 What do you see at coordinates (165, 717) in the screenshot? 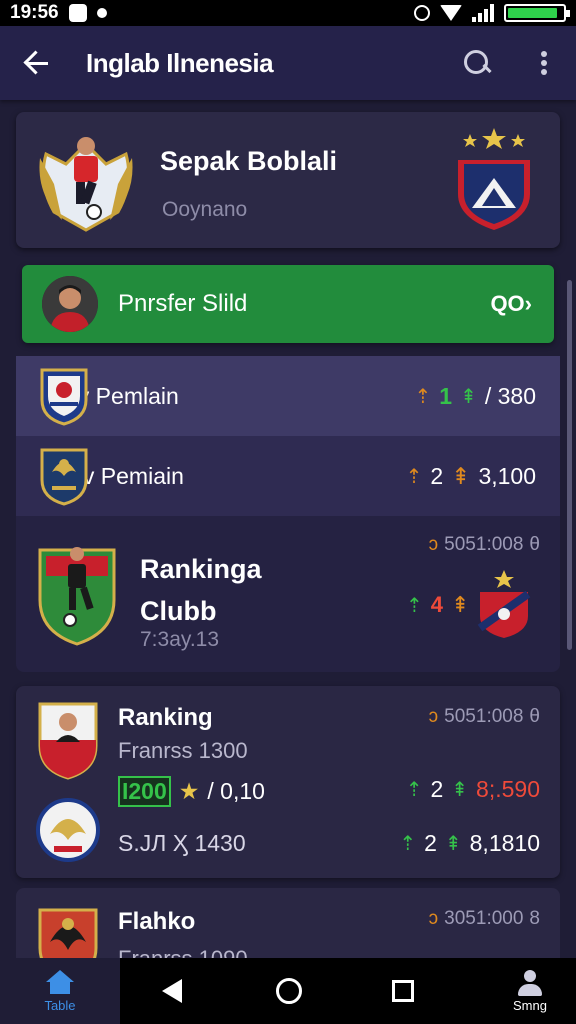
I see `ranking-title: Ranking` at bounding box center [165, 717].